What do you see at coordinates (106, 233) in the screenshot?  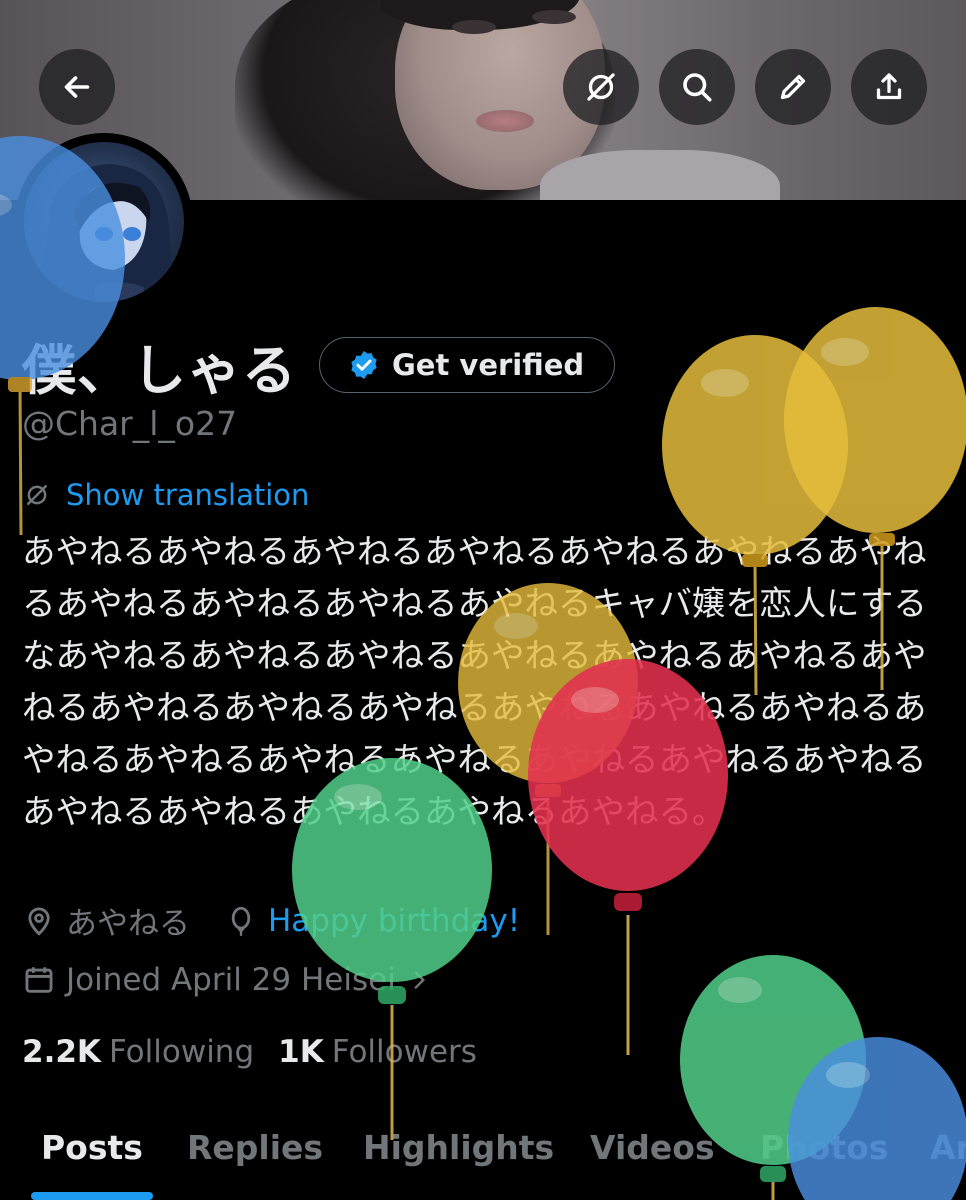 I see `avatar-illustration` at bounding box center [106, 233].